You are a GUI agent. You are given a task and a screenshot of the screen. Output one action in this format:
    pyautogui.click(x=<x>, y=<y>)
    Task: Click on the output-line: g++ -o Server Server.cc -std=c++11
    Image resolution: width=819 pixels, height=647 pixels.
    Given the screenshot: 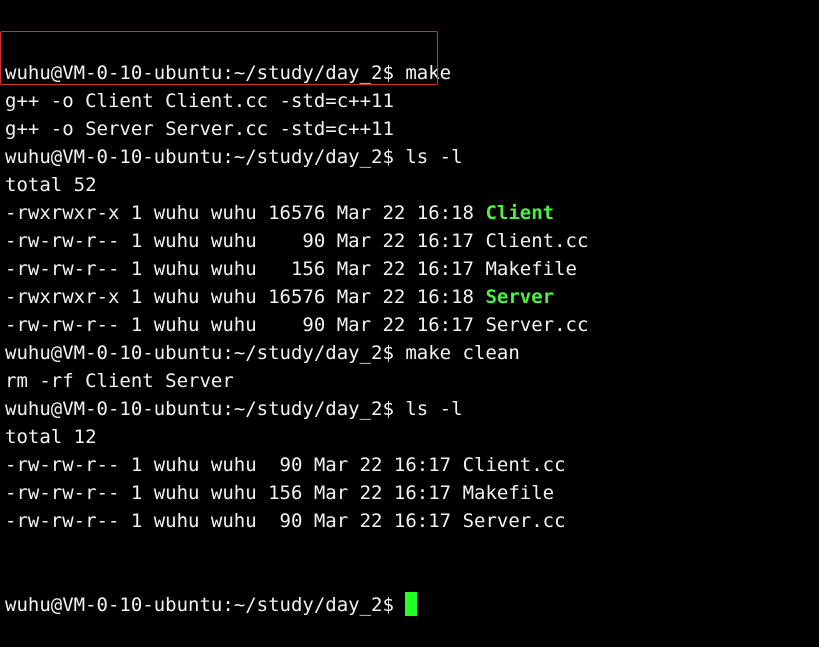 What is the action you would take?
    pyautogui.click(x=199, y=129)
    